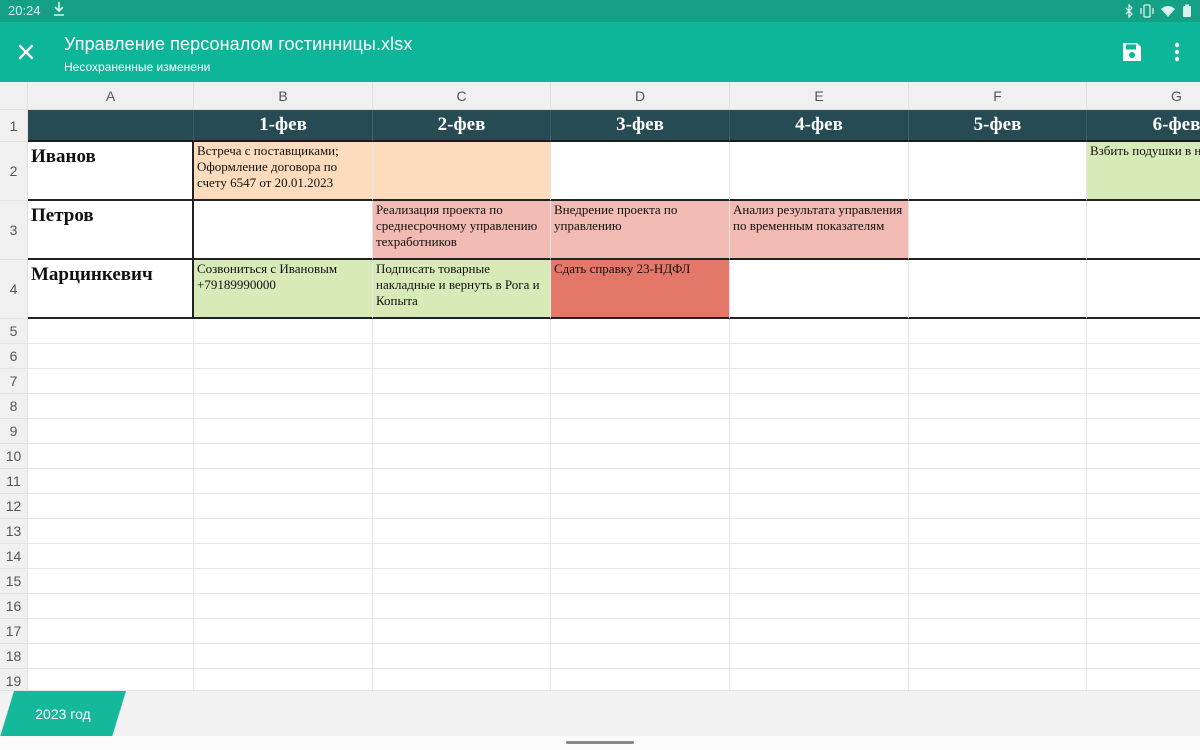  I want to click on column-header-e: E, so click(819, 96).